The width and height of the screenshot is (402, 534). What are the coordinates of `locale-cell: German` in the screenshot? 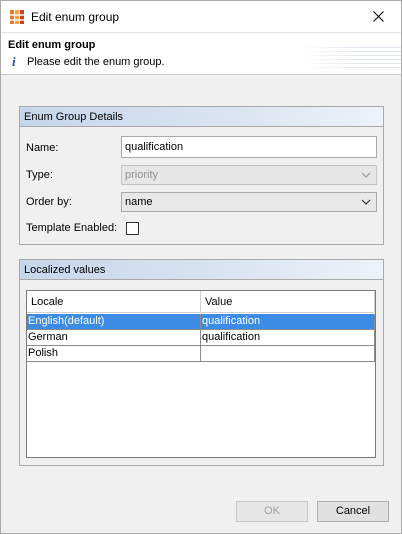 It's located at (114, 338).